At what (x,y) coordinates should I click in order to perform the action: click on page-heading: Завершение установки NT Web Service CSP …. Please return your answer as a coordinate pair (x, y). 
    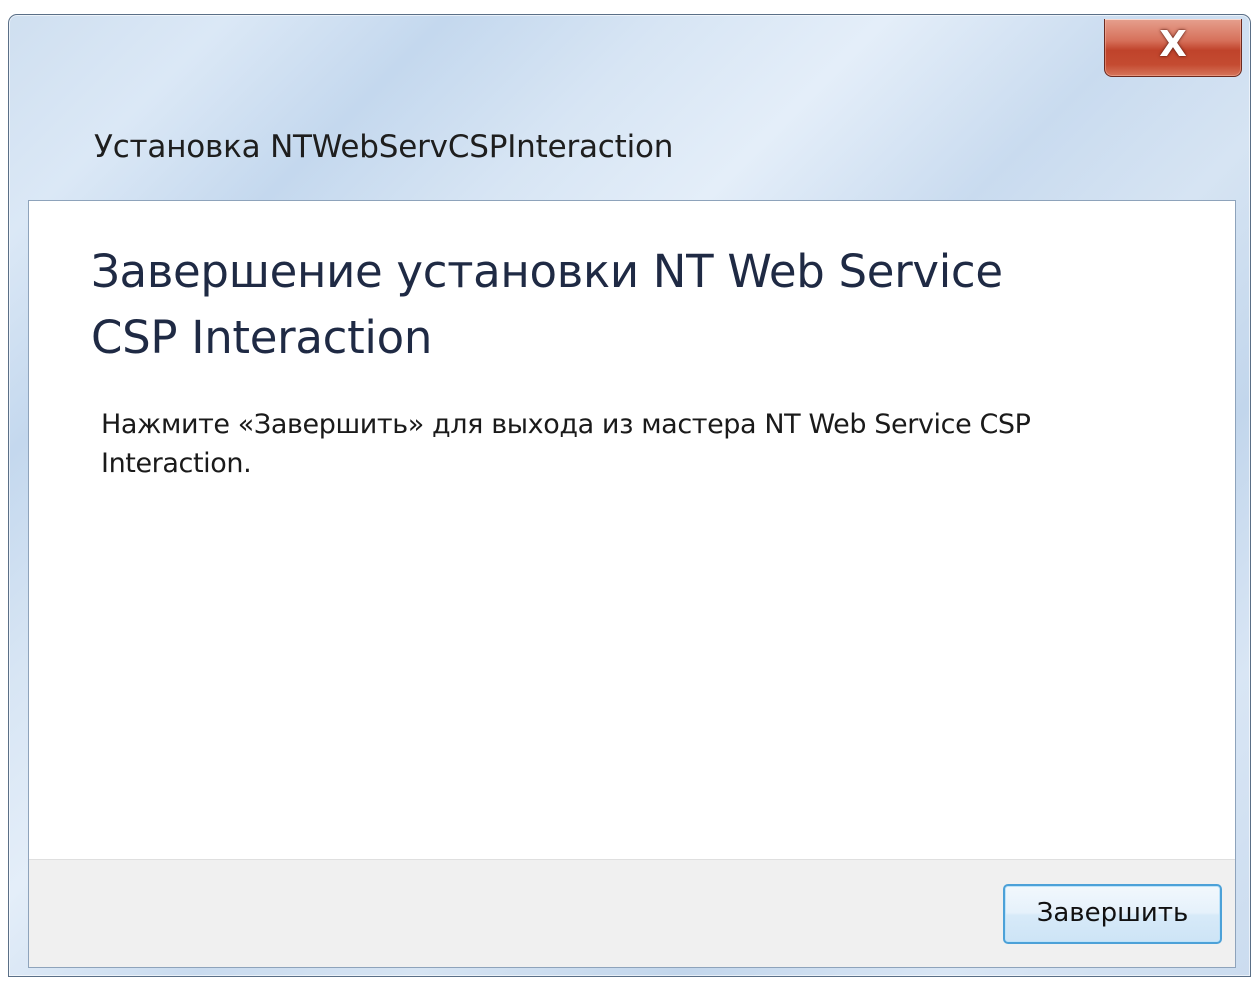
    Looking at the image, I should click on (547, 304).